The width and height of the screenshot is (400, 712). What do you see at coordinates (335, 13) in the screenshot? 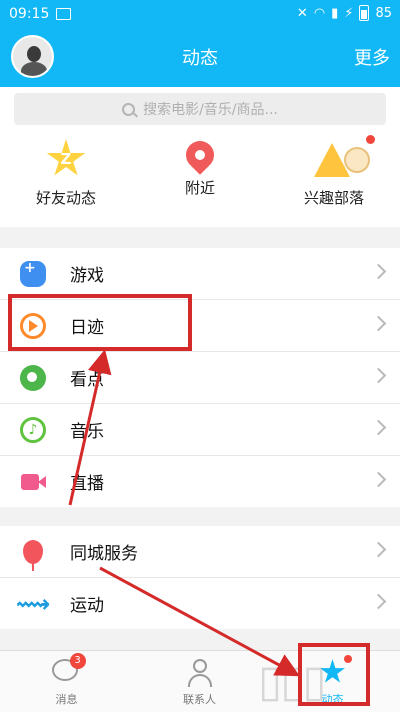
I see `signal-icon: ▮` at bounding box center [335, 13].